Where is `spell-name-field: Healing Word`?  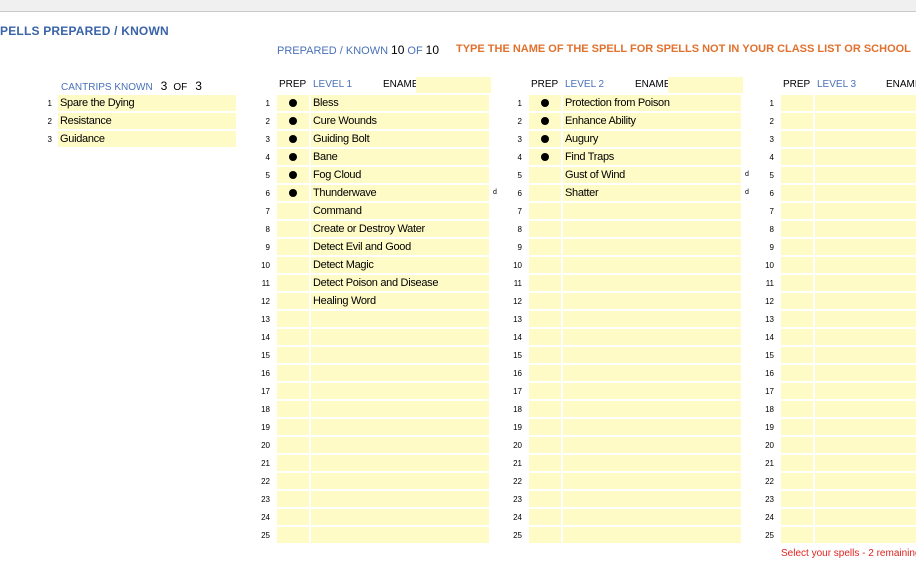 spell-name-field: Healing Word is located at coordinates (400, 301).